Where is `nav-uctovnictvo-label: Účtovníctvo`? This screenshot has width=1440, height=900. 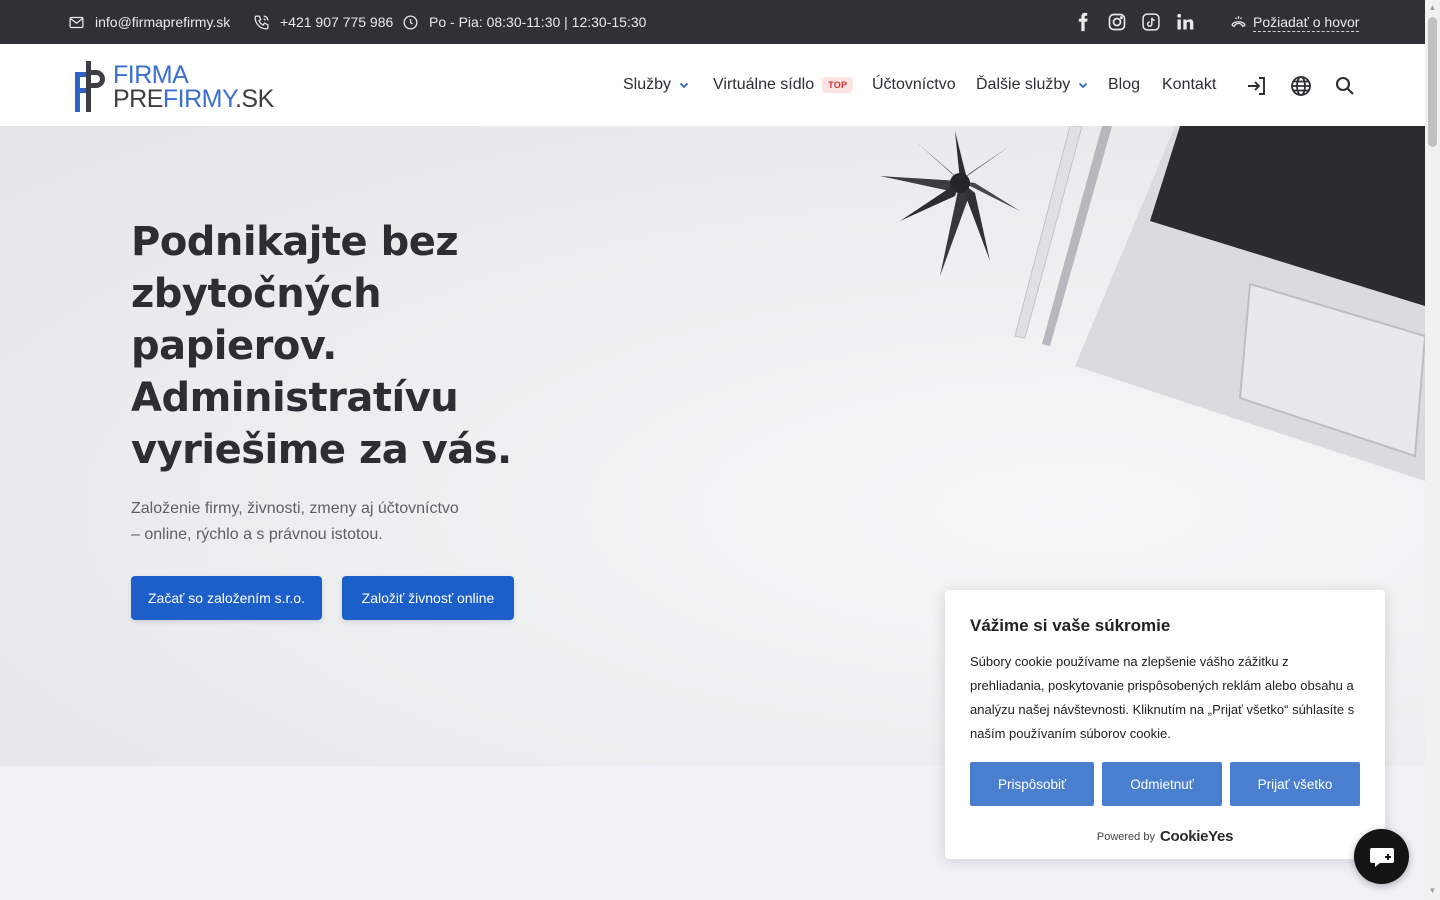 nav-uctovnictvo-label: Účtovníctvo is located at coordinates (914, 84).